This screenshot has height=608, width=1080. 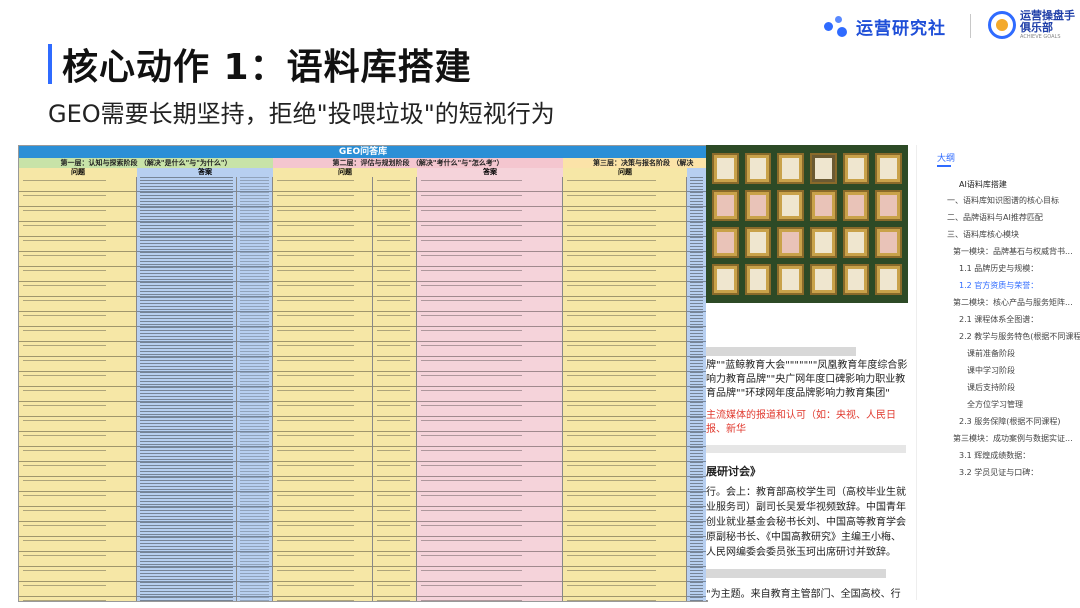 What do you see at coordinates (1002, 25) in the screenshot?
I see `club-ring-icon` at bounding box center [1002, 25].